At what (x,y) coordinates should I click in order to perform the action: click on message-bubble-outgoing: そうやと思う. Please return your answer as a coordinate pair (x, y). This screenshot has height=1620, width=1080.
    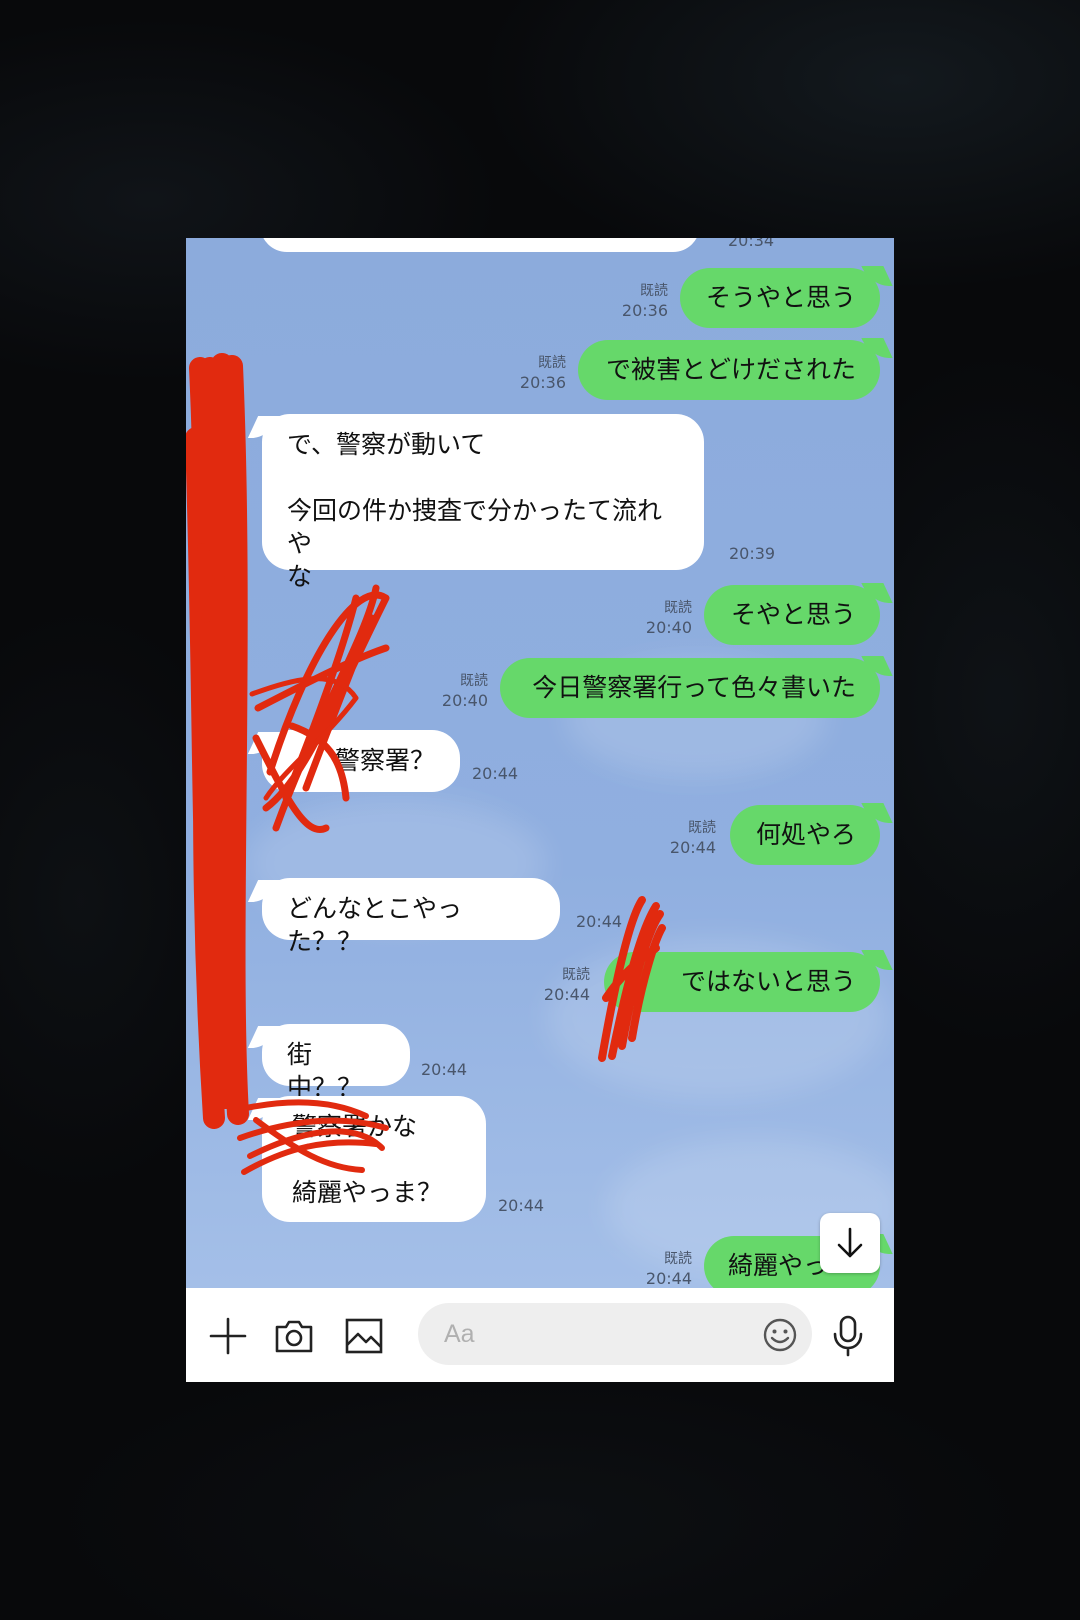
    Looking at the image, I should click on (780, 298).